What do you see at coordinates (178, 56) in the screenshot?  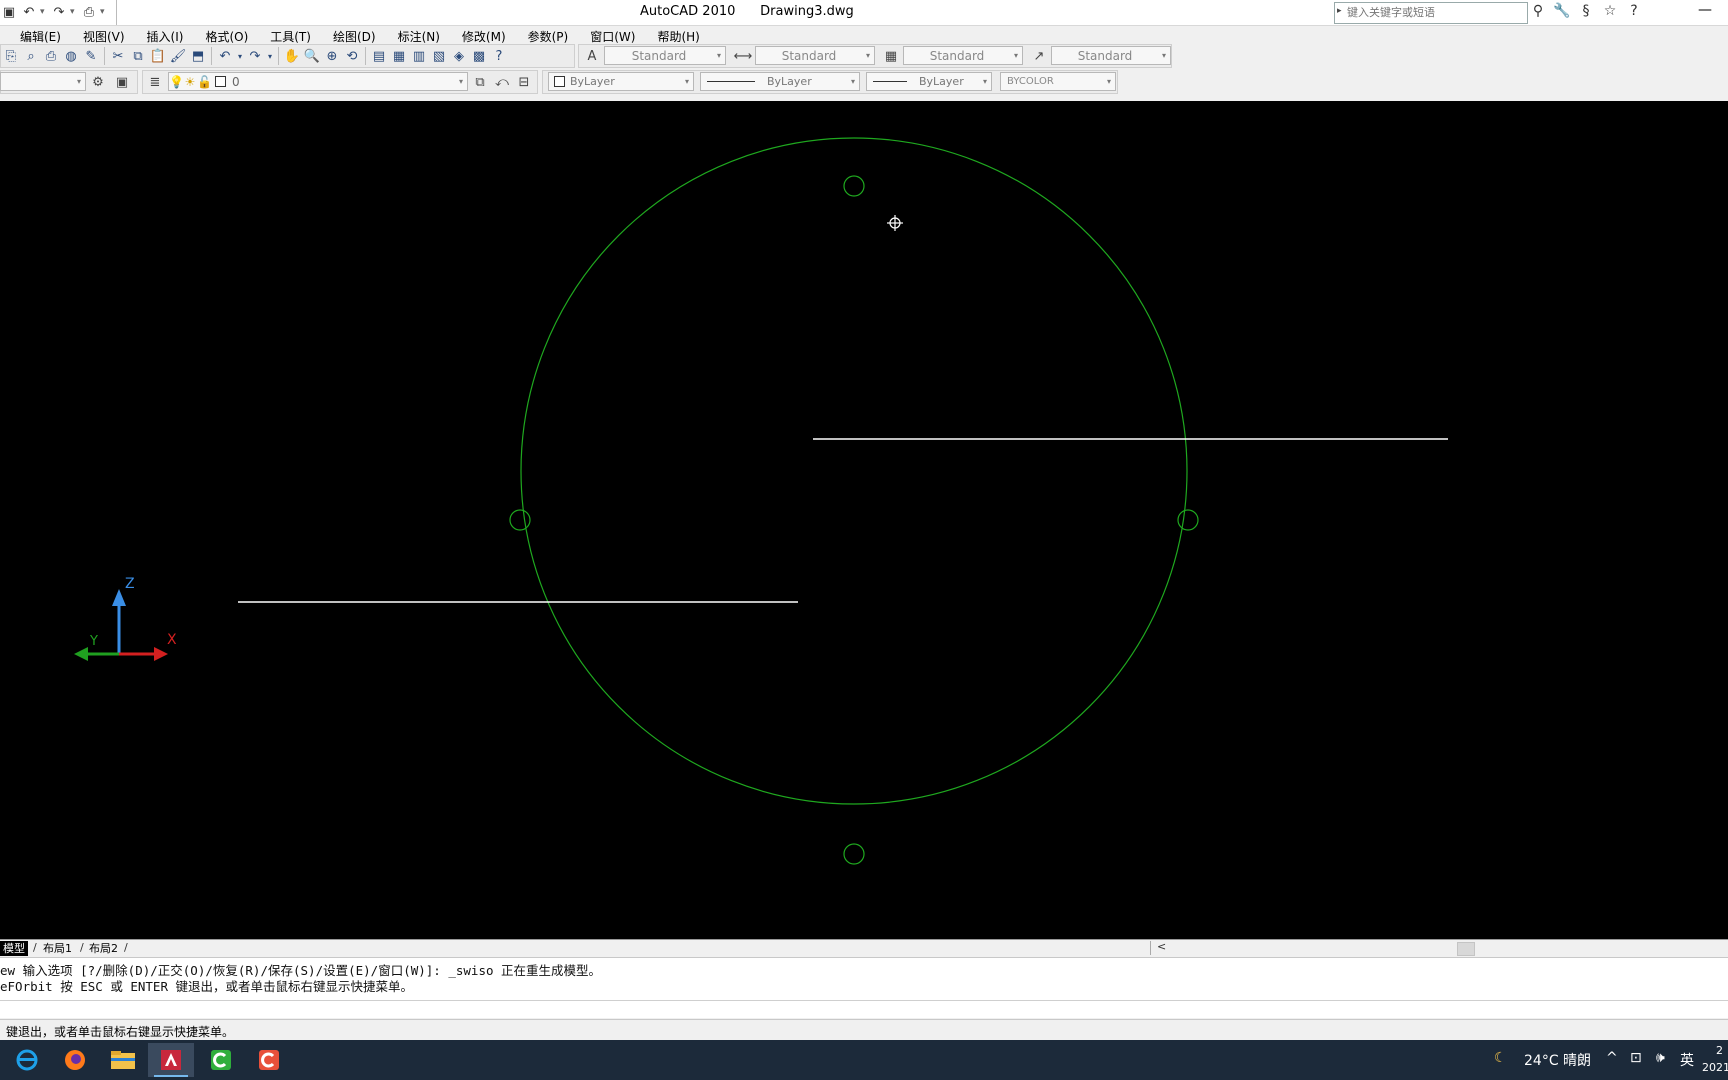 I see `match-properties-icon: 🖌` at bounding box center [178, 56].